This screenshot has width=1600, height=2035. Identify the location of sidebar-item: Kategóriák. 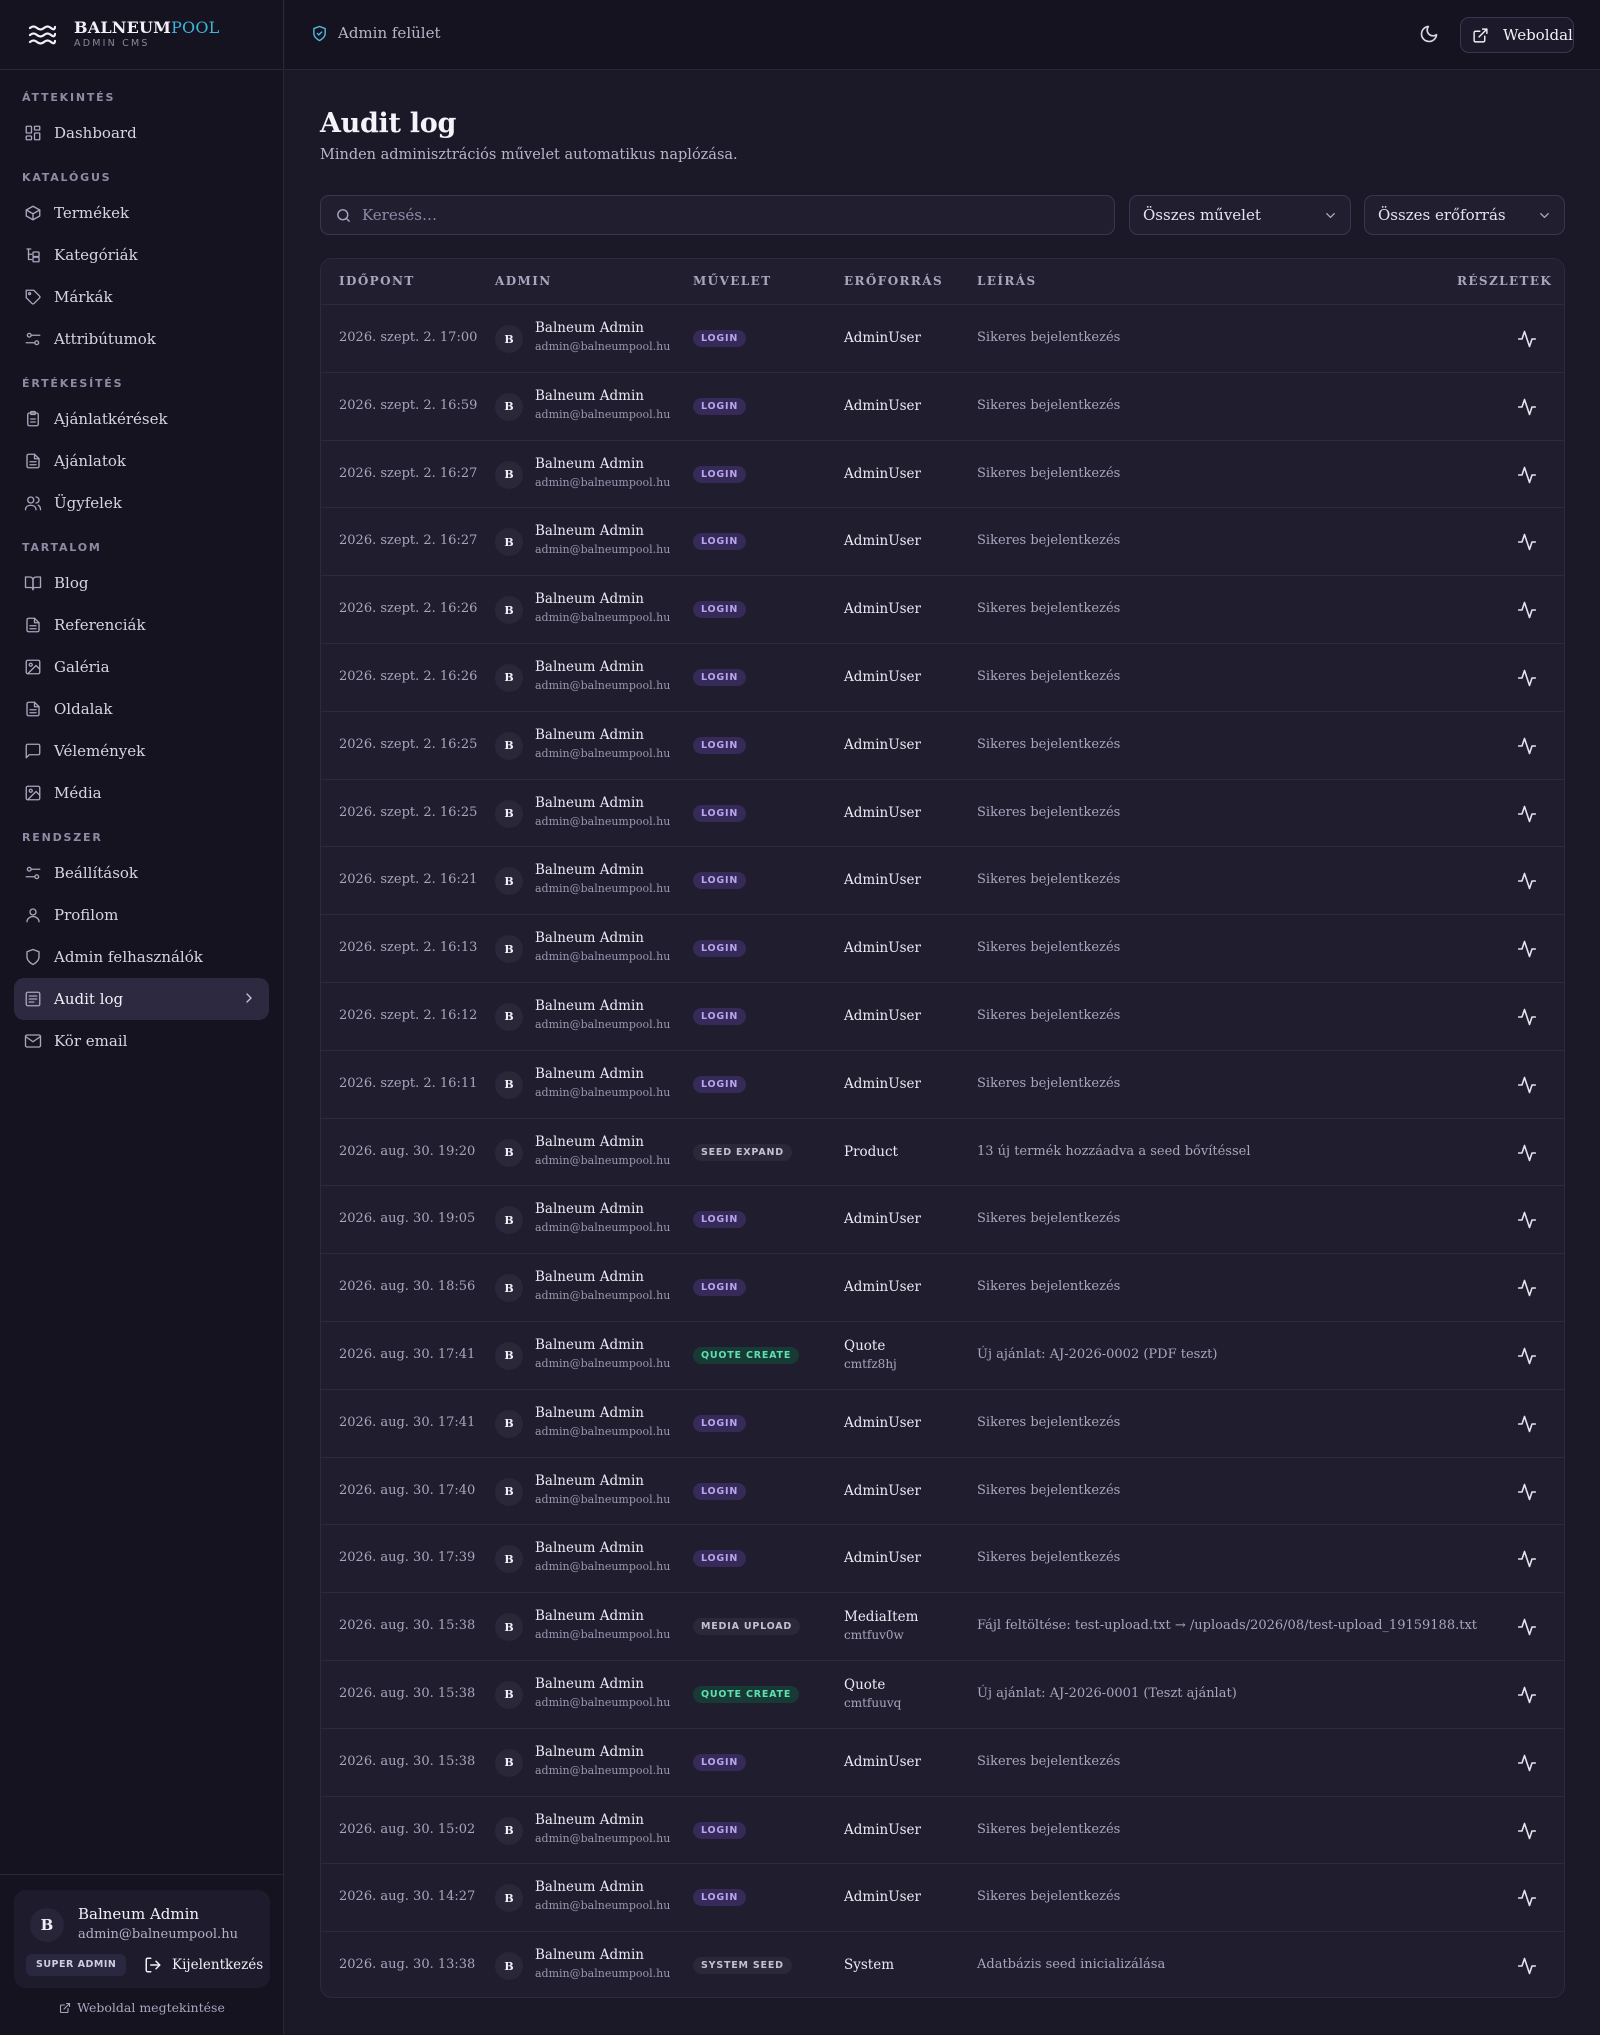
(141, 255).